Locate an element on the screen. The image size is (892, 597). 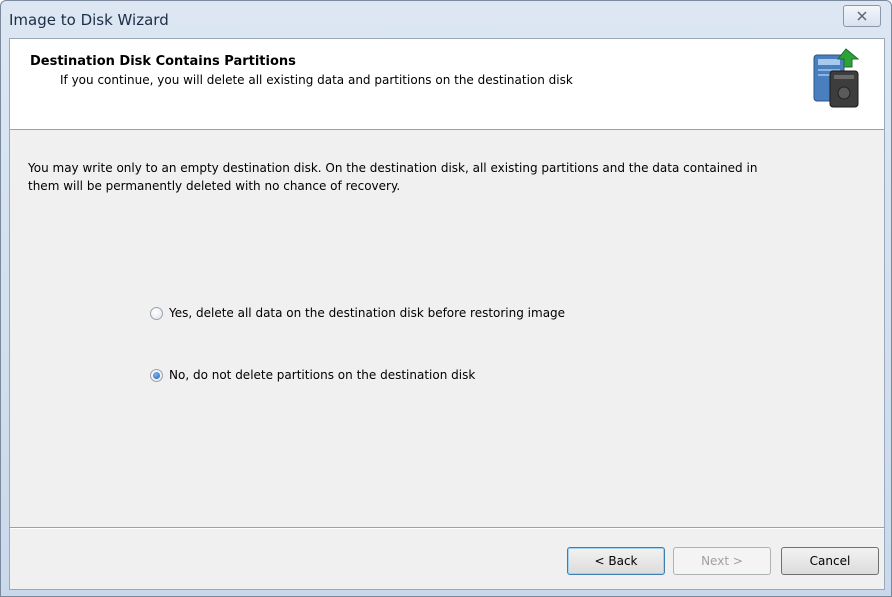
back-button: < Back is located at coordinates (616, 561).